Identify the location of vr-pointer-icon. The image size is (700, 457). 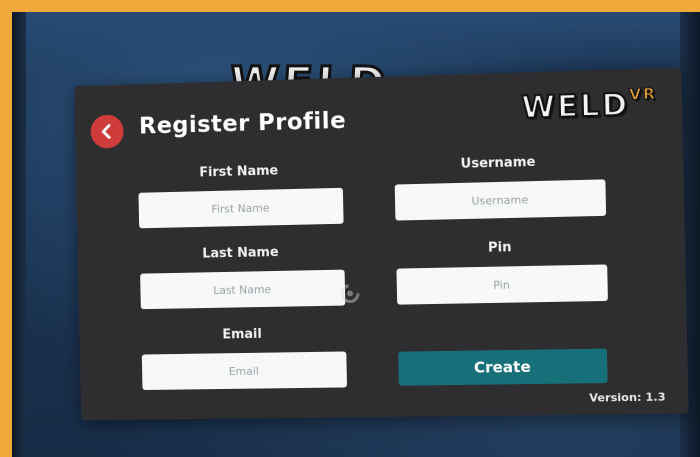
(350, 293).